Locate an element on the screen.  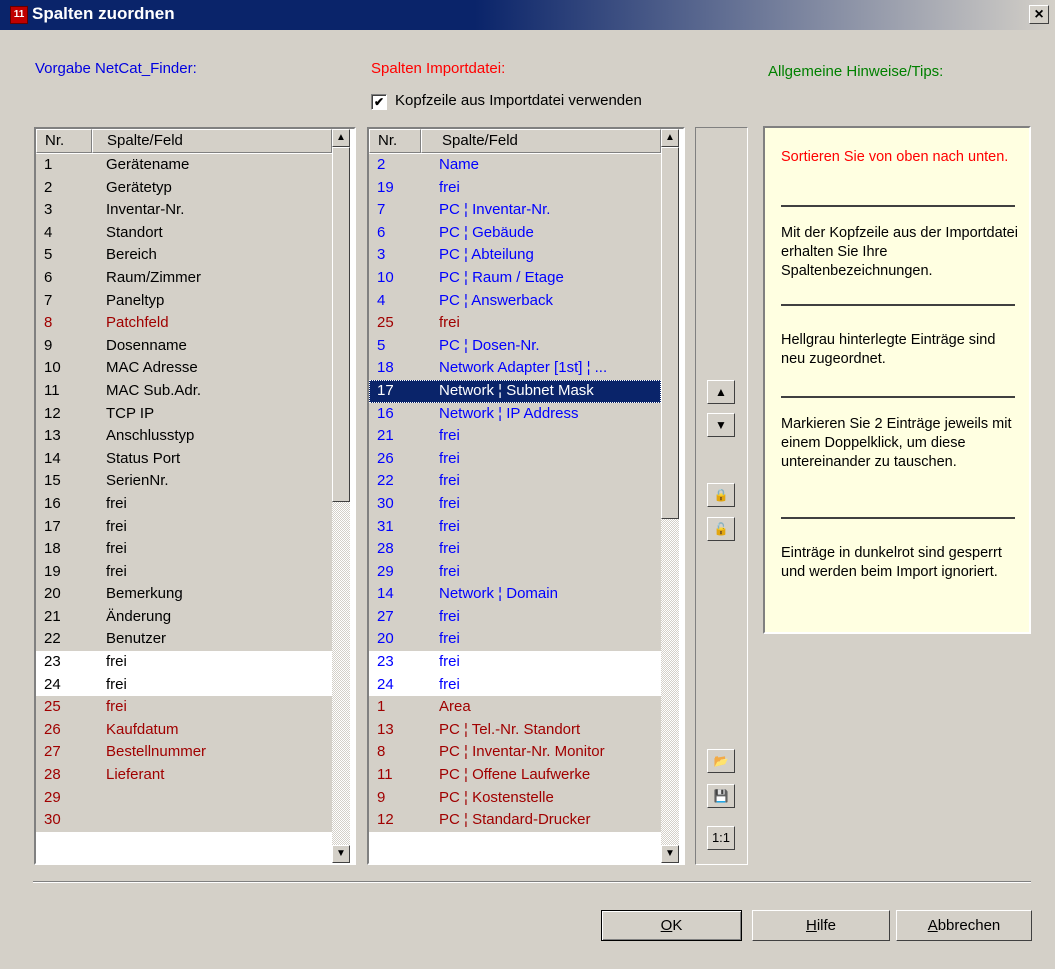
table-row: 27 Bestellnummer is located at coordinates (186, 753).